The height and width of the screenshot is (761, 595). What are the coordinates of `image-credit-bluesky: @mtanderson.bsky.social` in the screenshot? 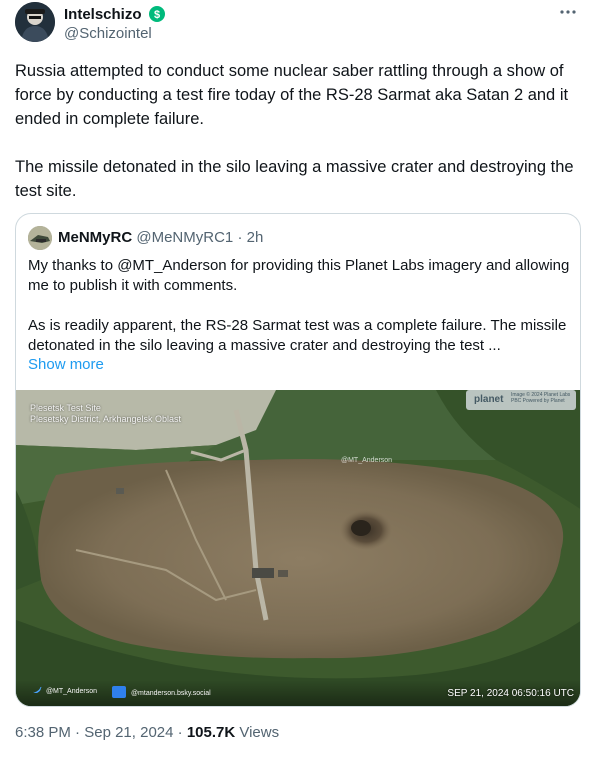 It's located at (161, 692).